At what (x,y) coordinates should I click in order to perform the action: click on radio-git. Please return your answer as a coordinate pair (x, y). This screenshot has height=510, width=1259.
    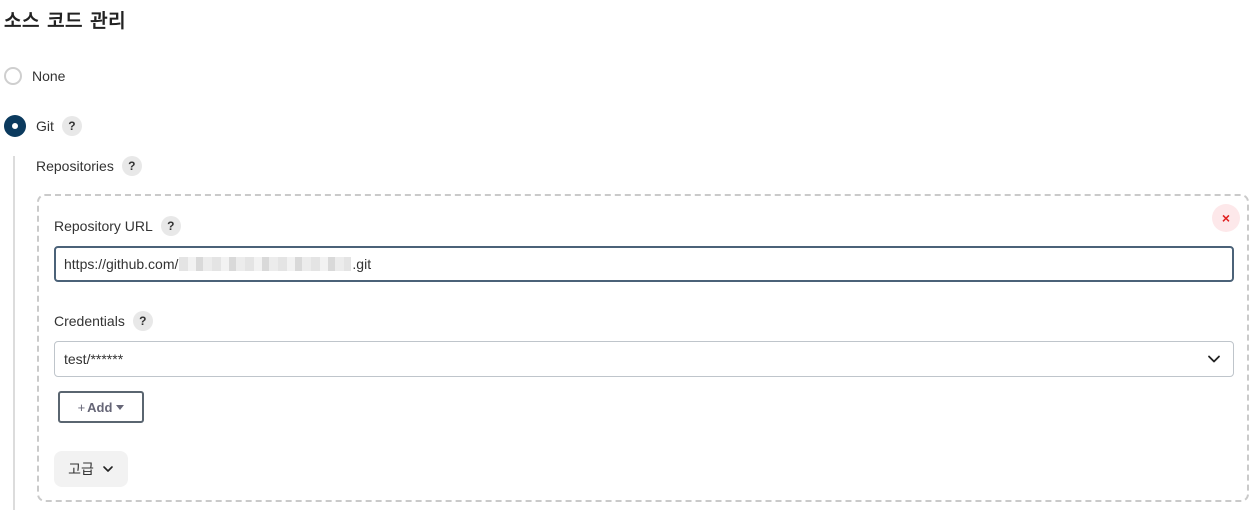
    Looking at the image, I should click on (15, 126).